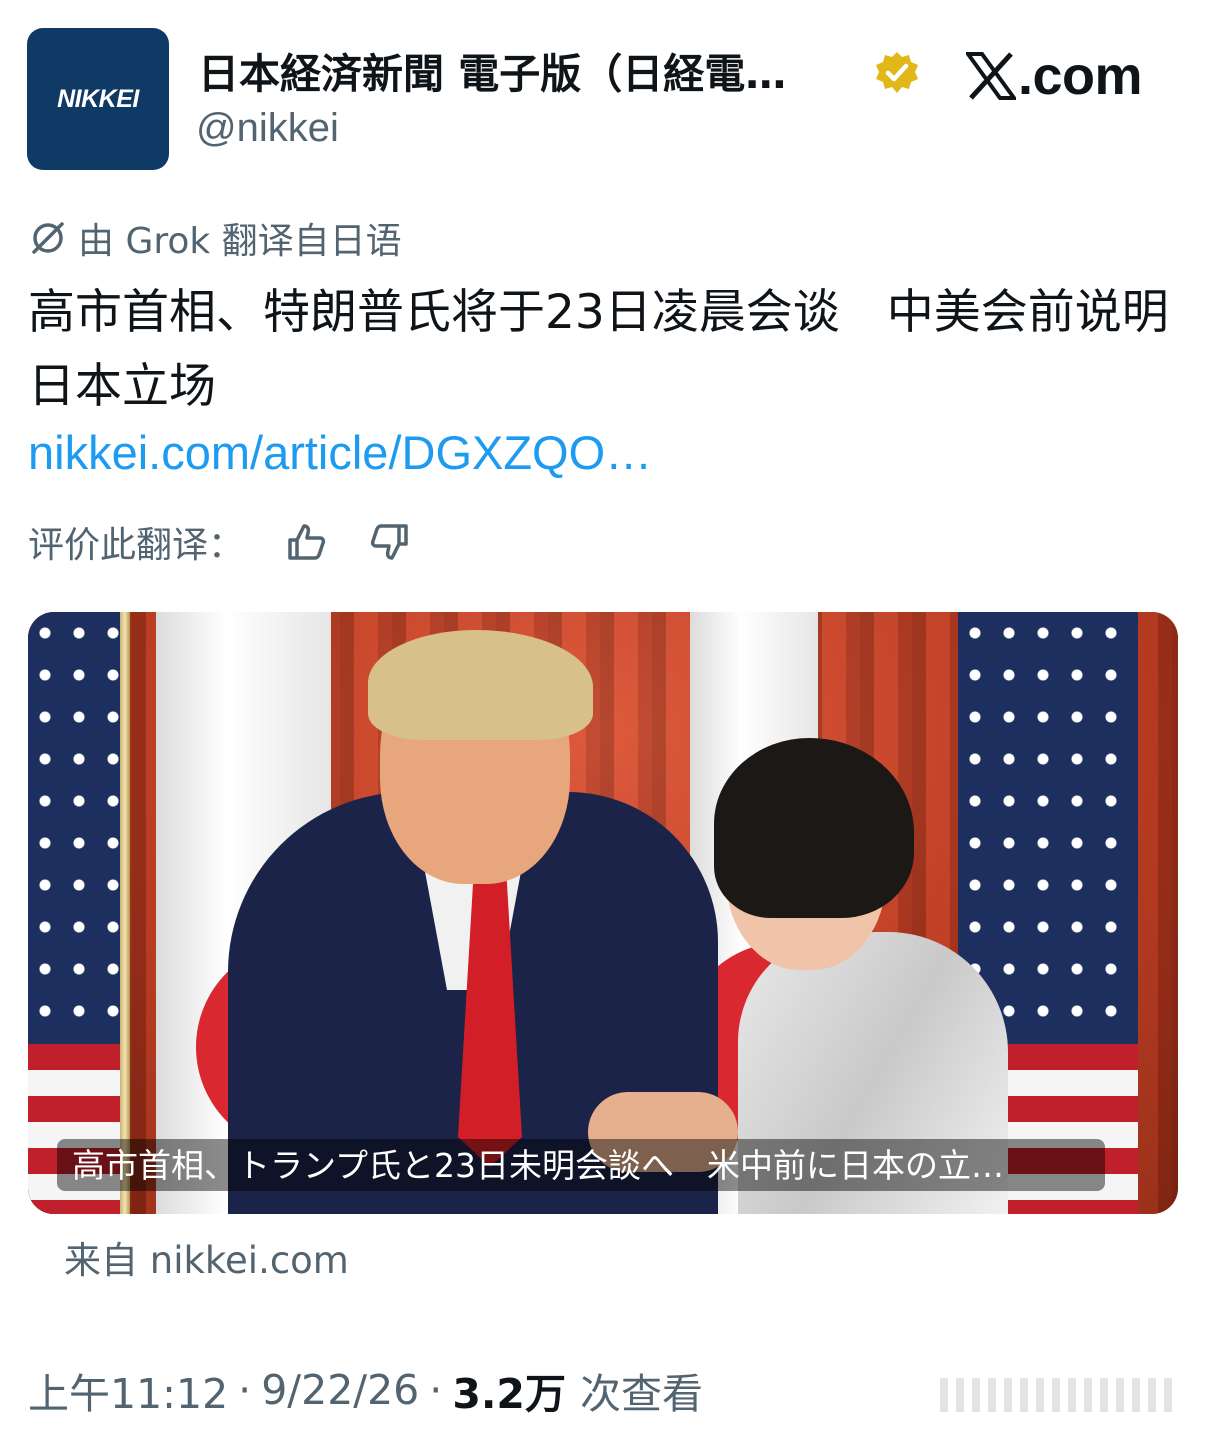 The height and width of the screenshot is (1438, 1206). Describe the element at coordinates (897, 72) in the screenshot. I see `verified-badge-icon` at that location.